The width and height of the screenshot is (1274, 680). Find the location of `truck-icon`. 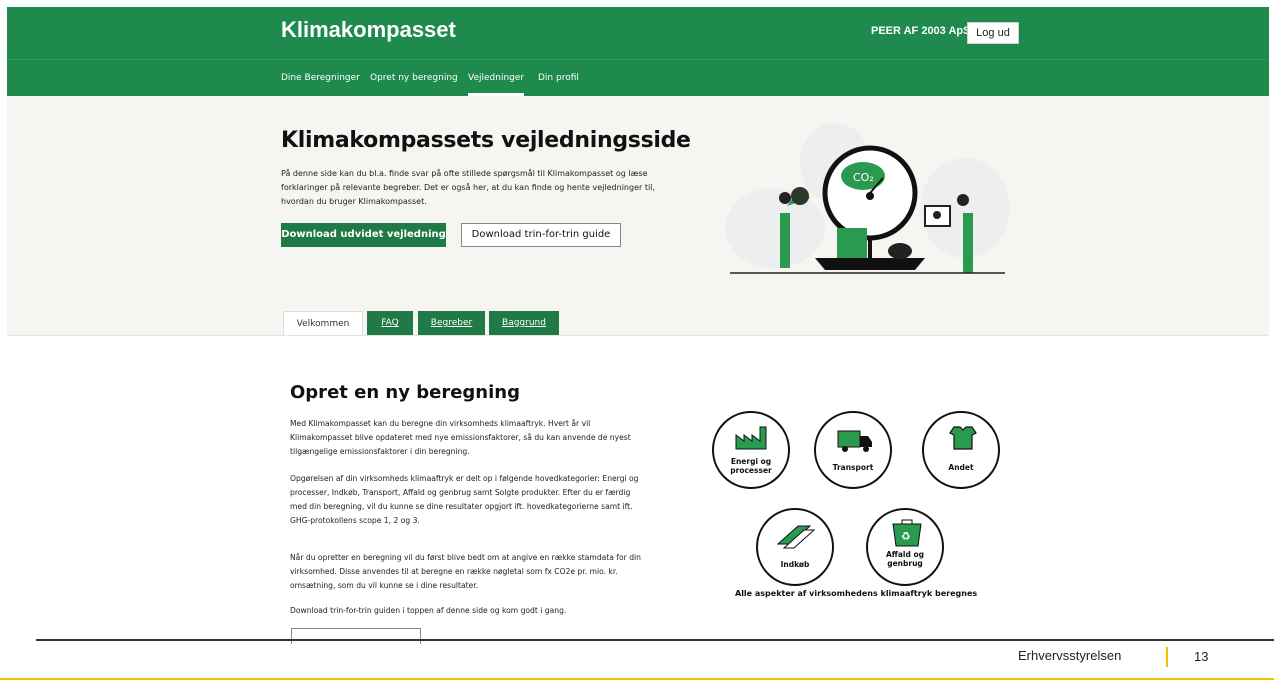

truck-icon is located at coordinates (854, 441).